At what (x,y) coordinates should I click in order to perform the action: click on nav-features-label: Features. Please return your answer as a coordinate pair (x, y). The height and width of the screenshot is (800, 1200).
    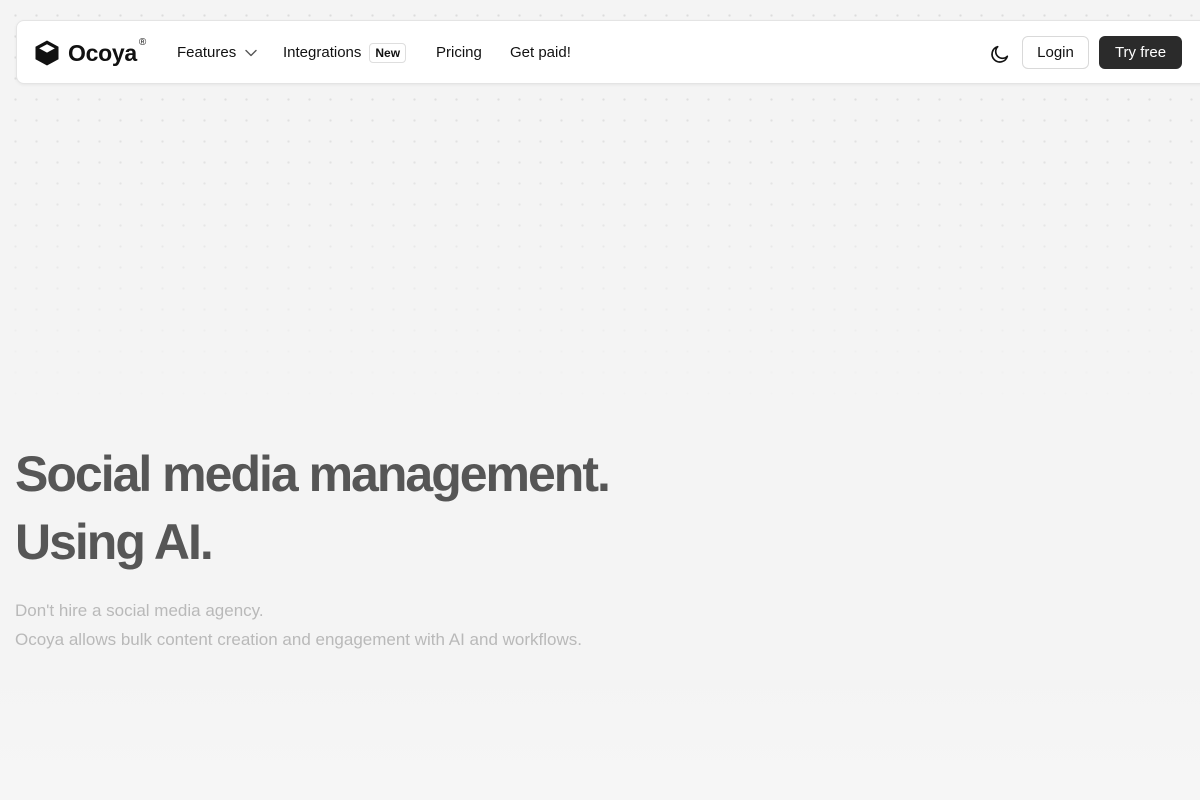
    Looking at the image, I should click on (207, 52).